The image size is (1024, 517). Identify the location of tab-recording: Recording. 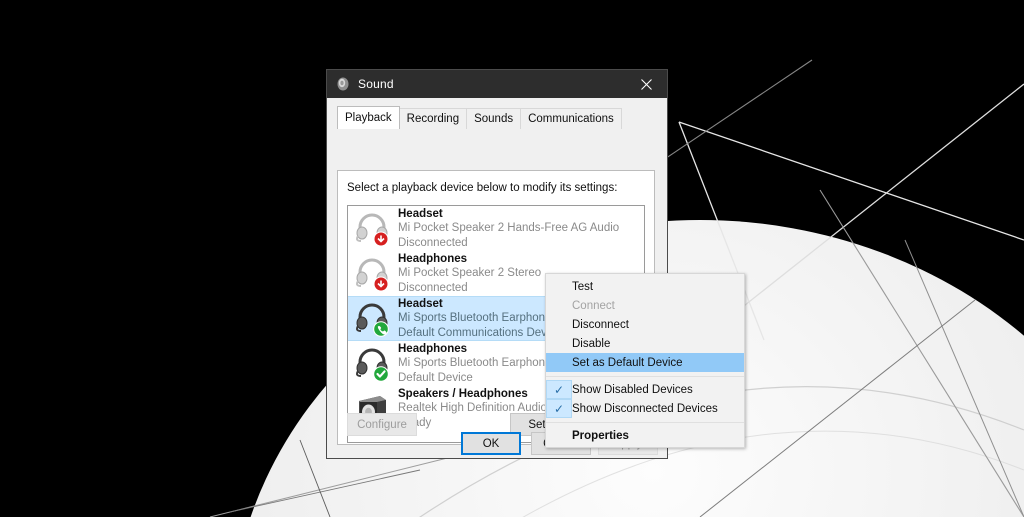
(433, 118).